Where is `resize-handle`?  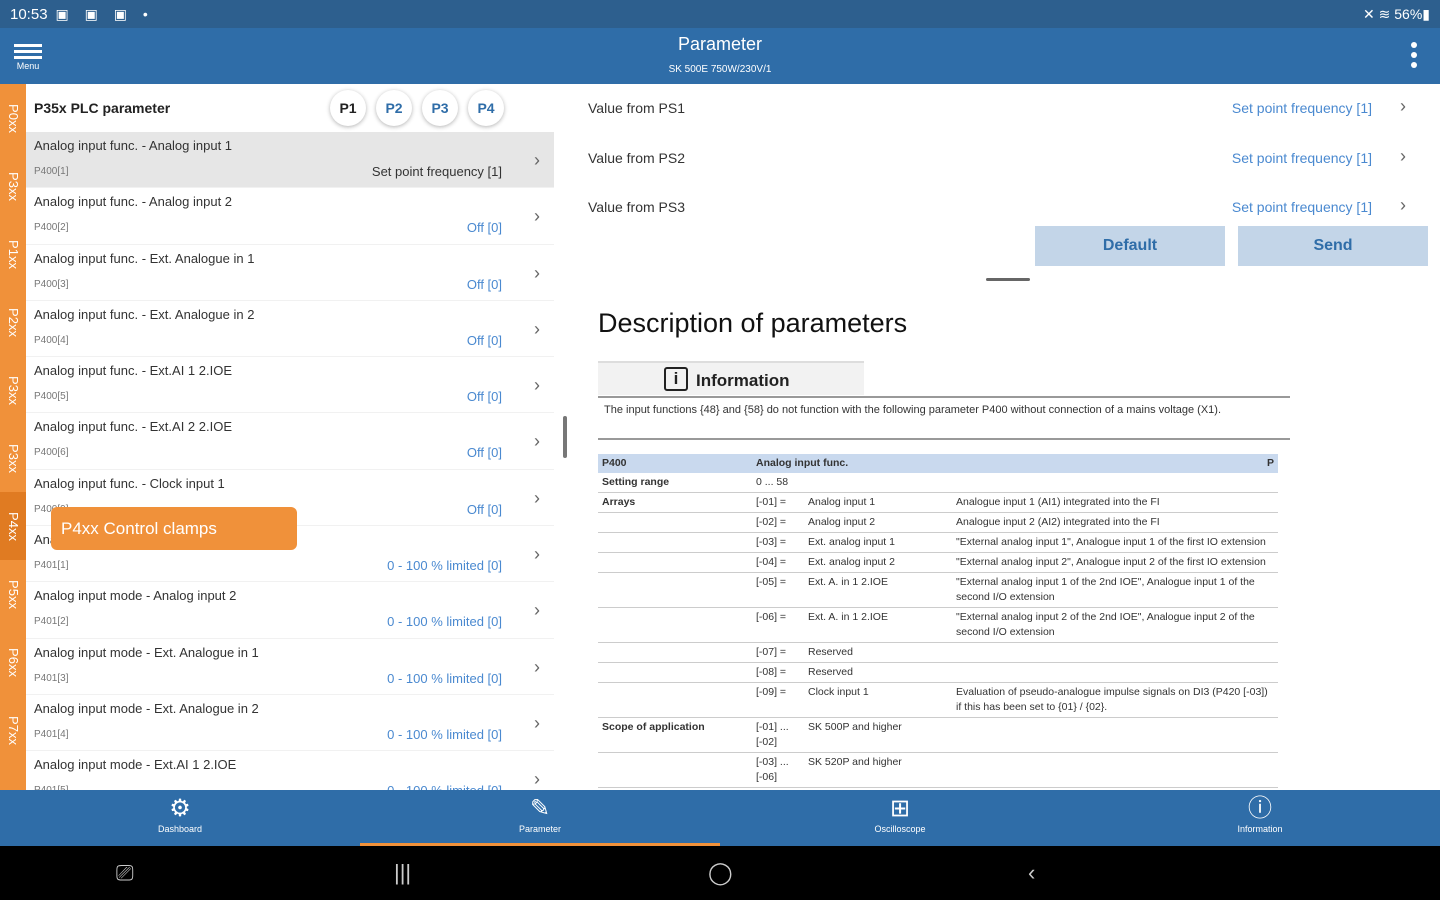 resize-handle is located at coordinates (1008, 279).